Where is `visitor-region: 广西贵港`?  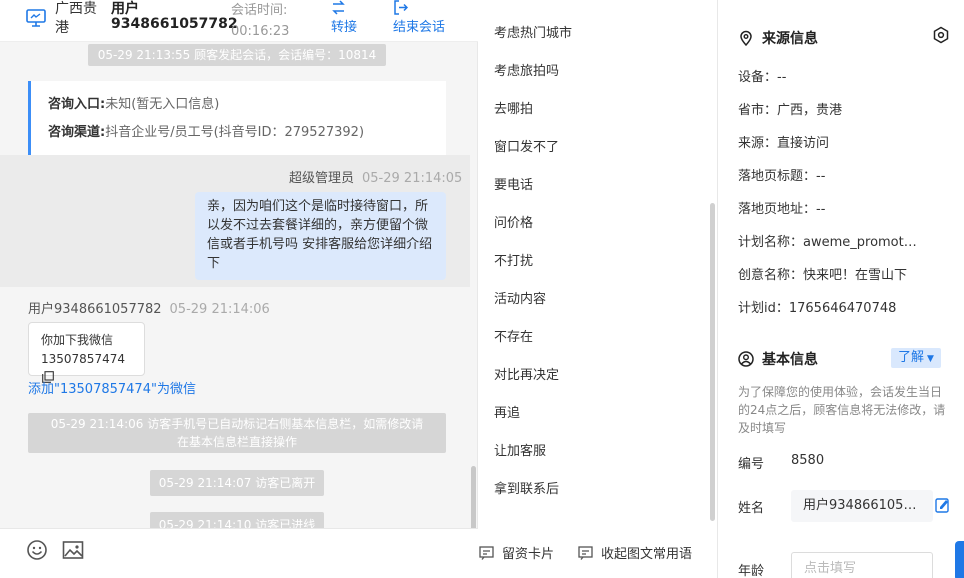
visitor-region: 广西贵港 is located at coordinates (76, 18).